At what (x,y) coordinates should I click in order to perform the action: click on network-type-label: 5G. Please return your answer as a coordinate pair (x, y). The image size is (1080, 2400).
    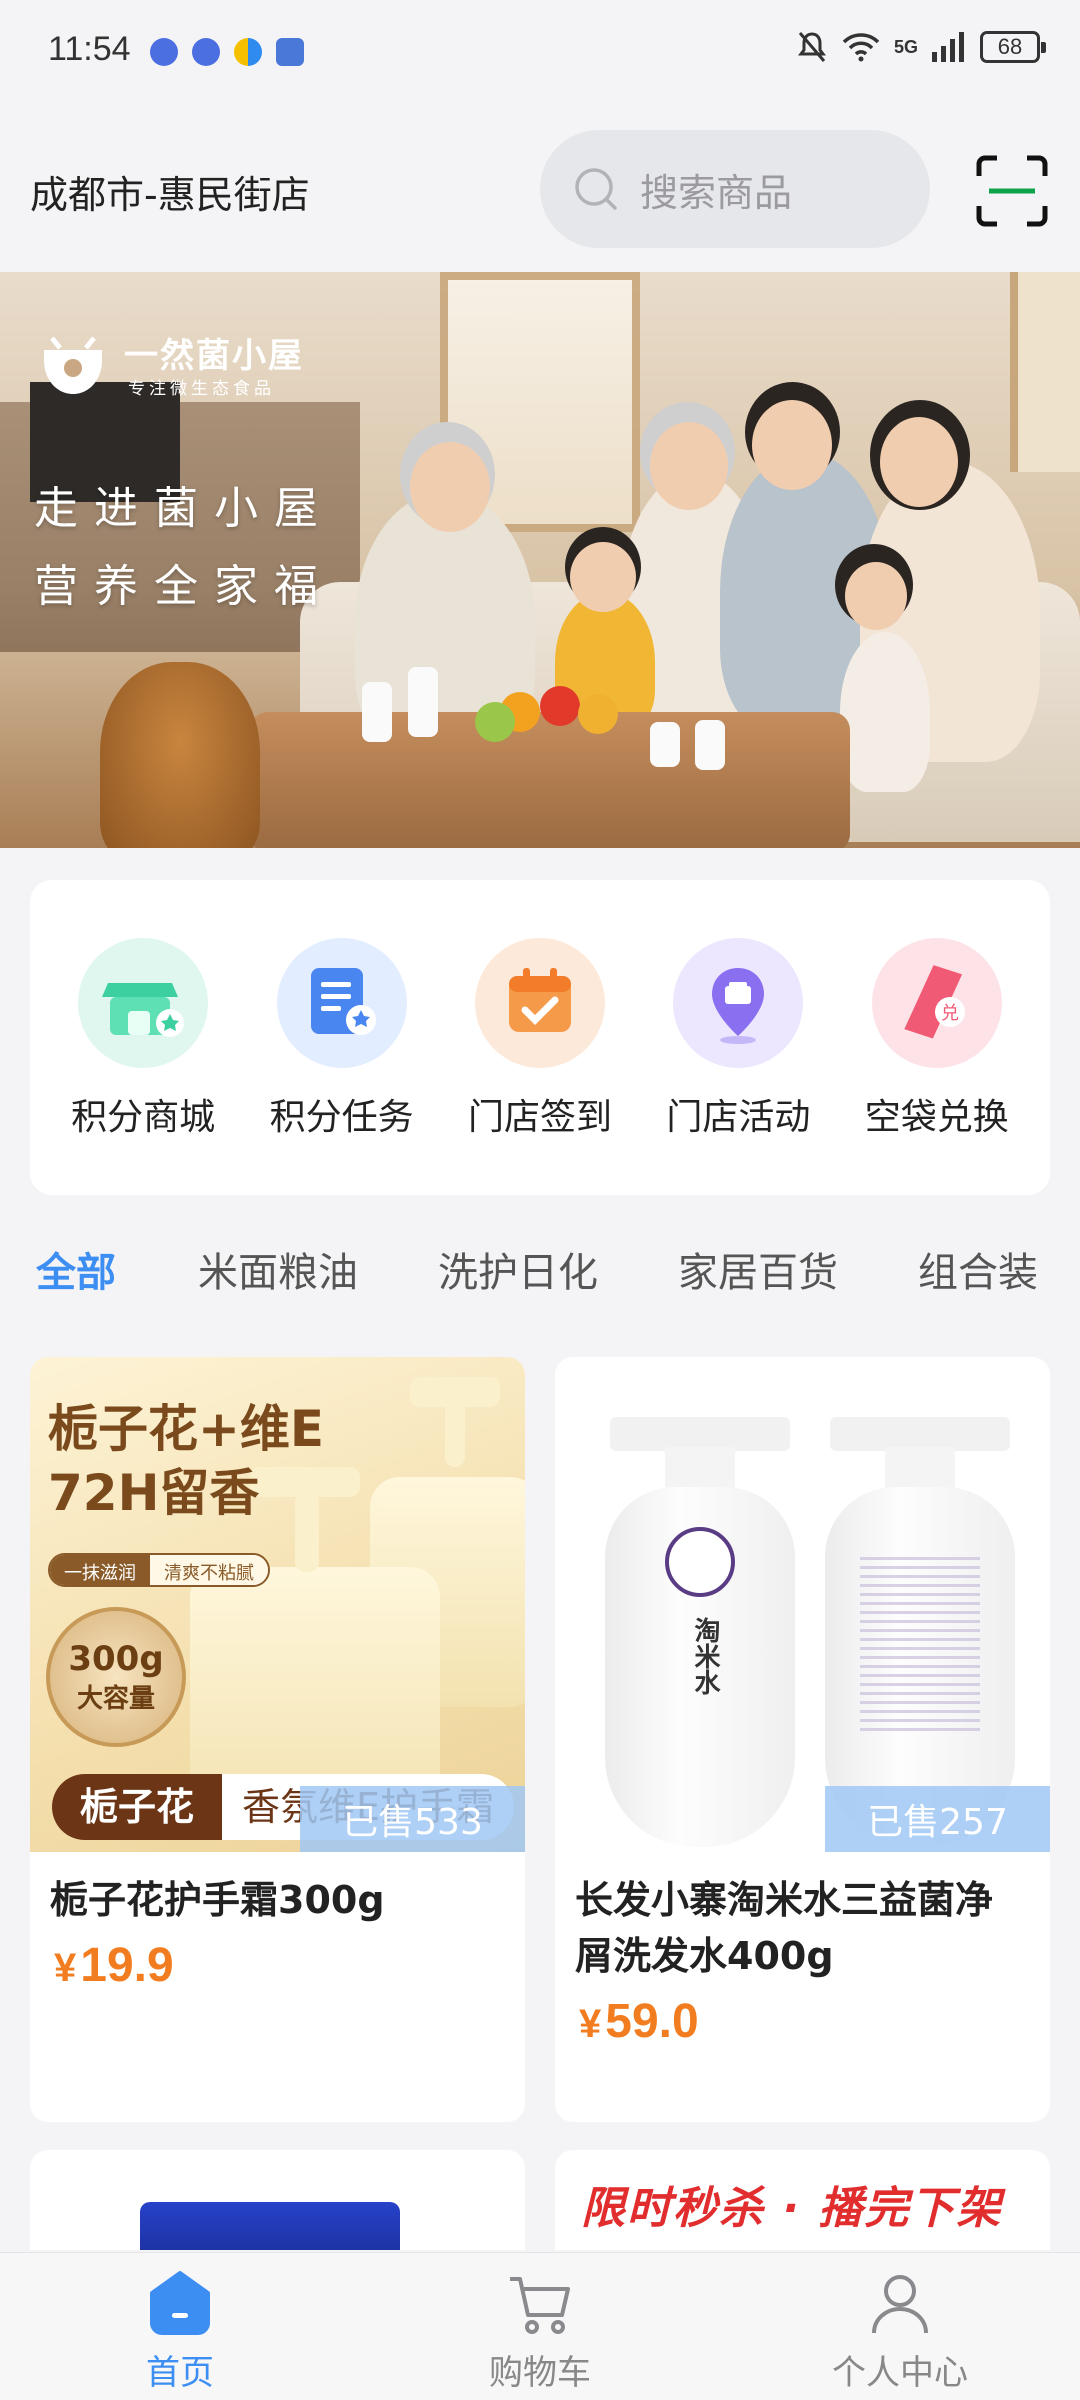
    Looking at the image, I should click on (905, 46).